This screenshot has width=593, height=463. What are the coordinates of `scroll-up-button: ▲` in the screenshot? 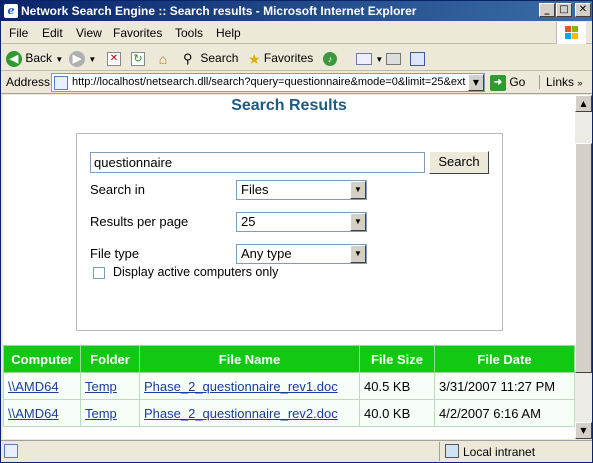 It's located at (583, 103).